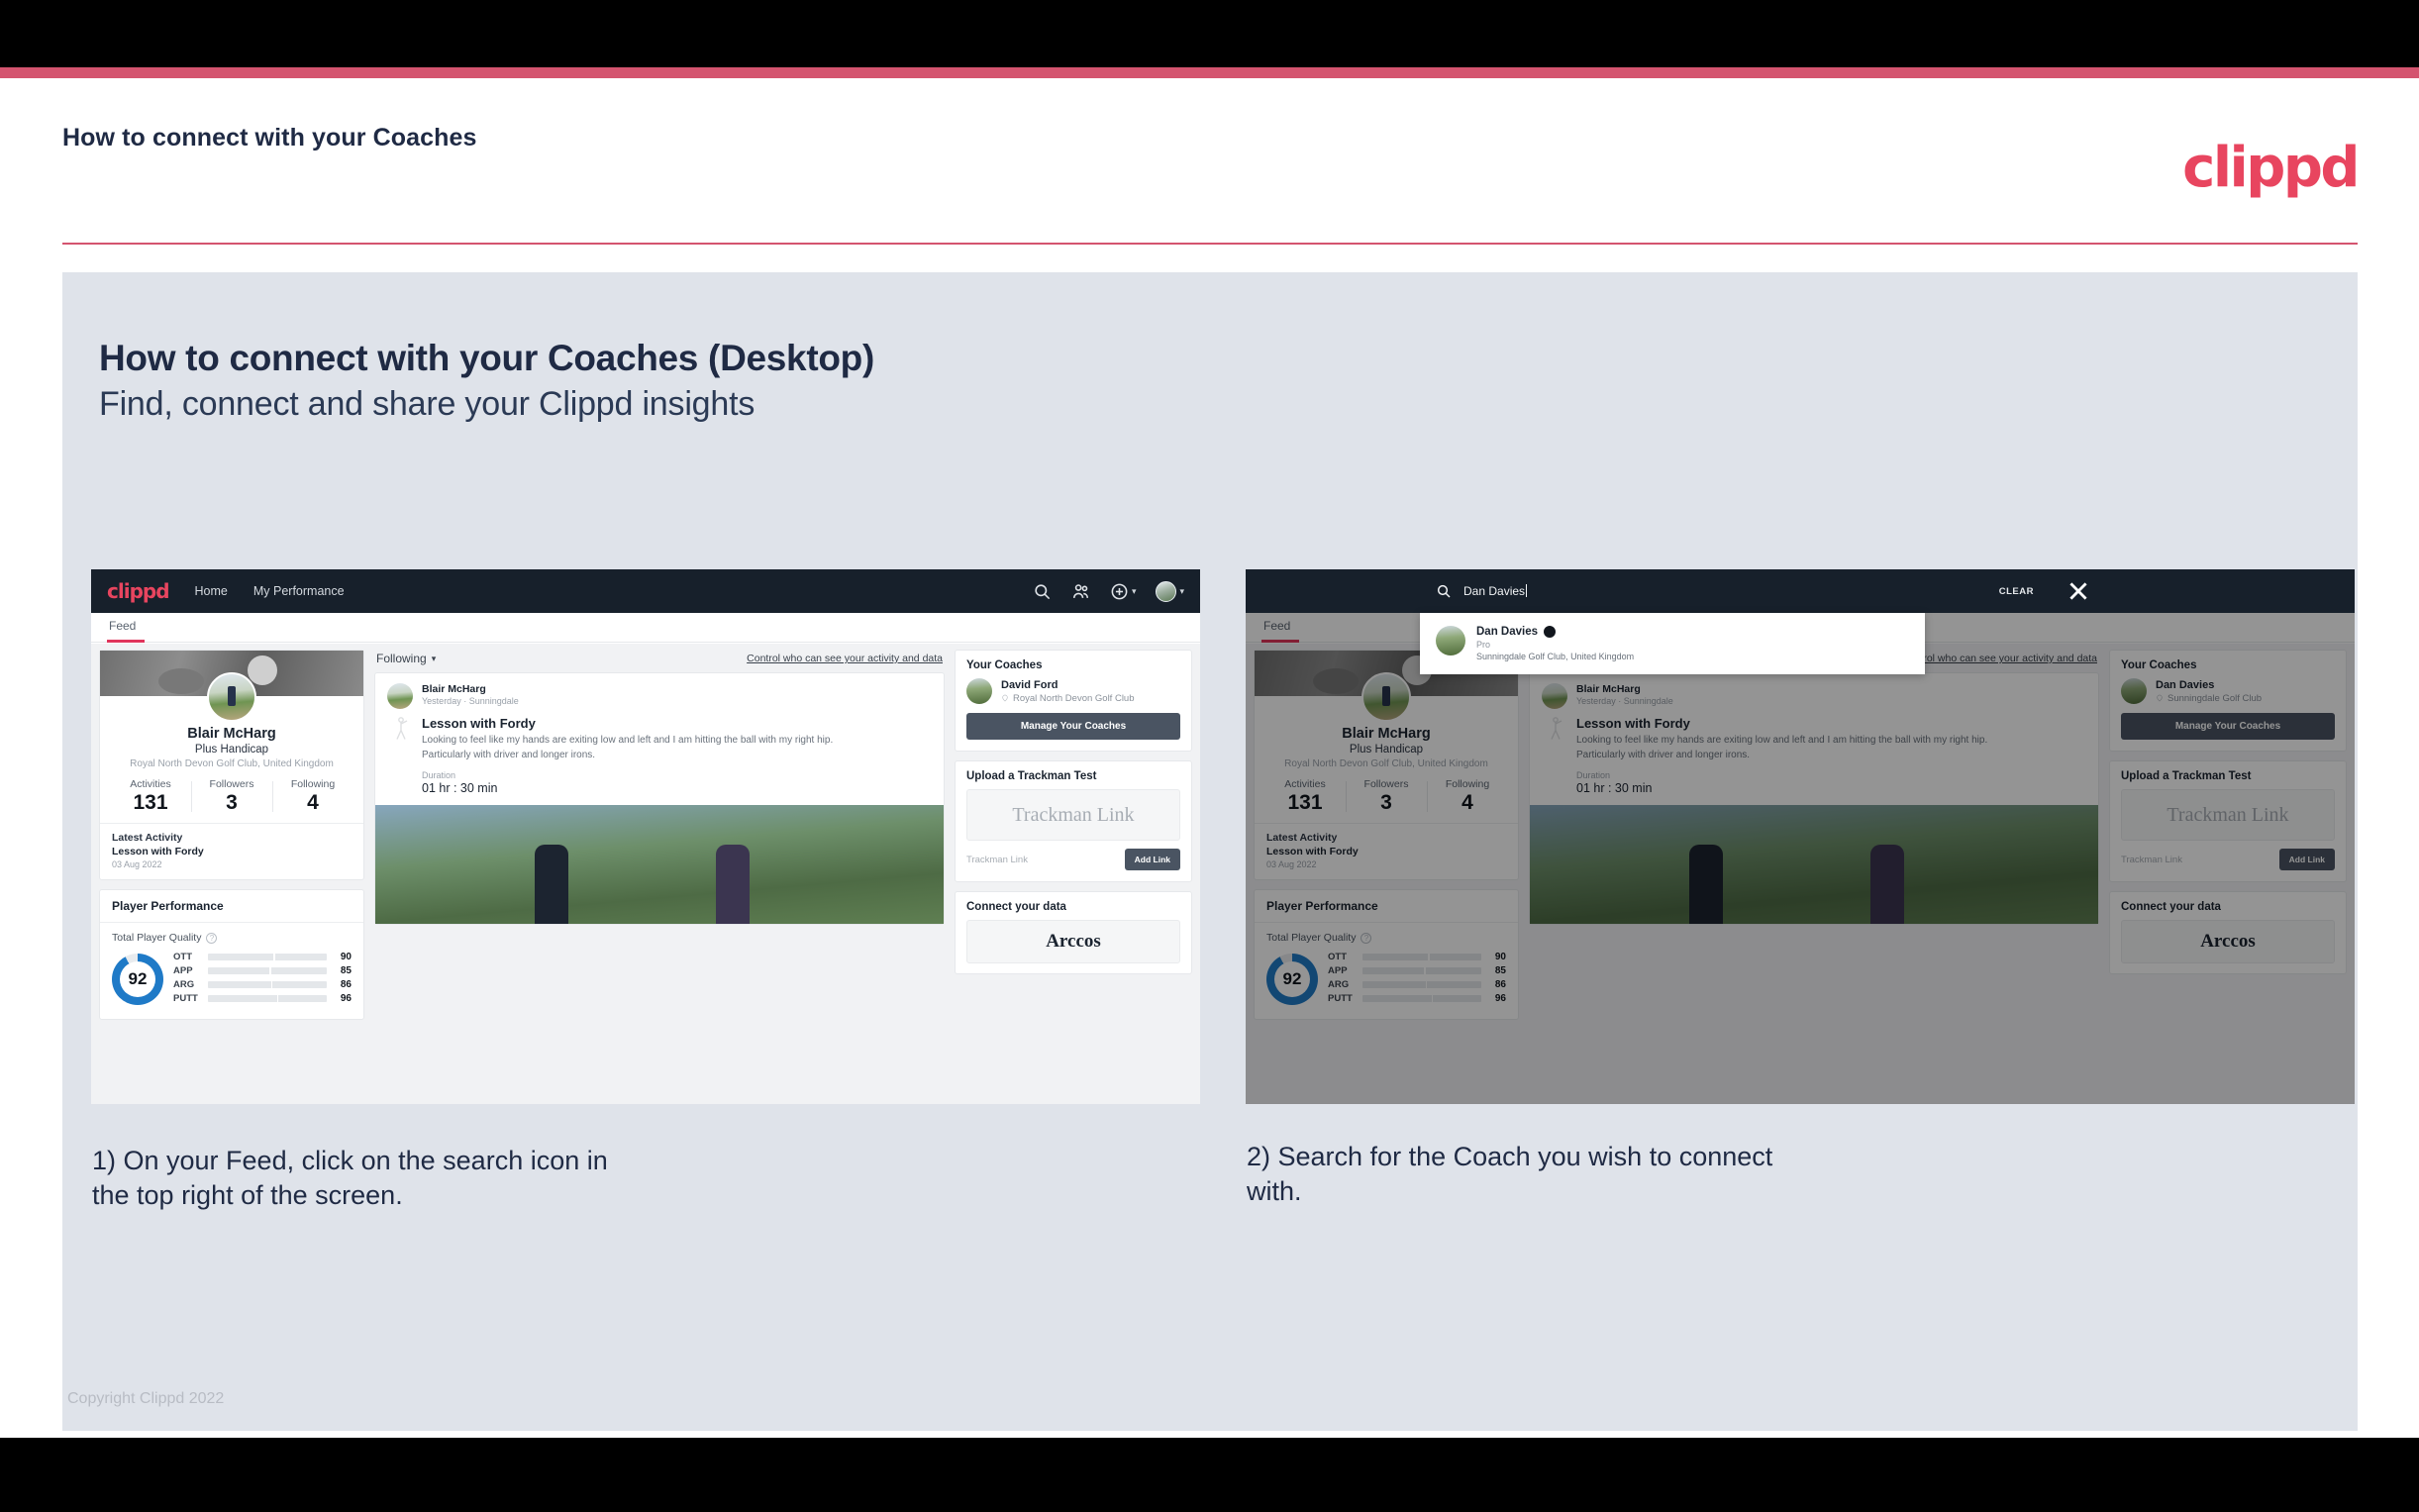 The width and height of the screenshot is (2419, 1512). What do you see at coordinates (1134, 590) in the screenshot?
I see `chevron-down-icon: ▾` at bounding box center [1134, 590].